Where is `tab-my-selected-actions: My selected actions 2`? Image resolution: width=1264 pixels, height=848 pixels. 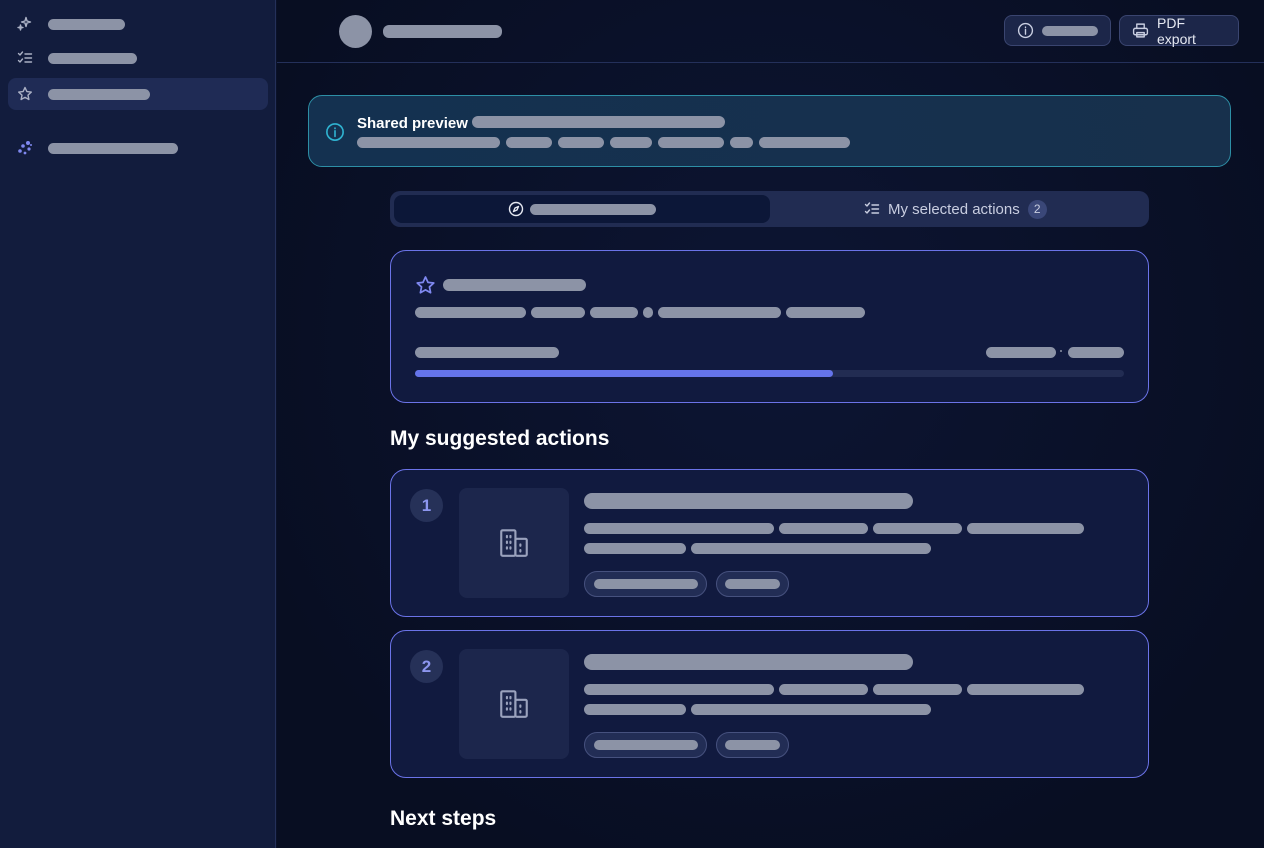 tab-my-selected-actions: My selected actions 2 is located at coordinates (955, 209).